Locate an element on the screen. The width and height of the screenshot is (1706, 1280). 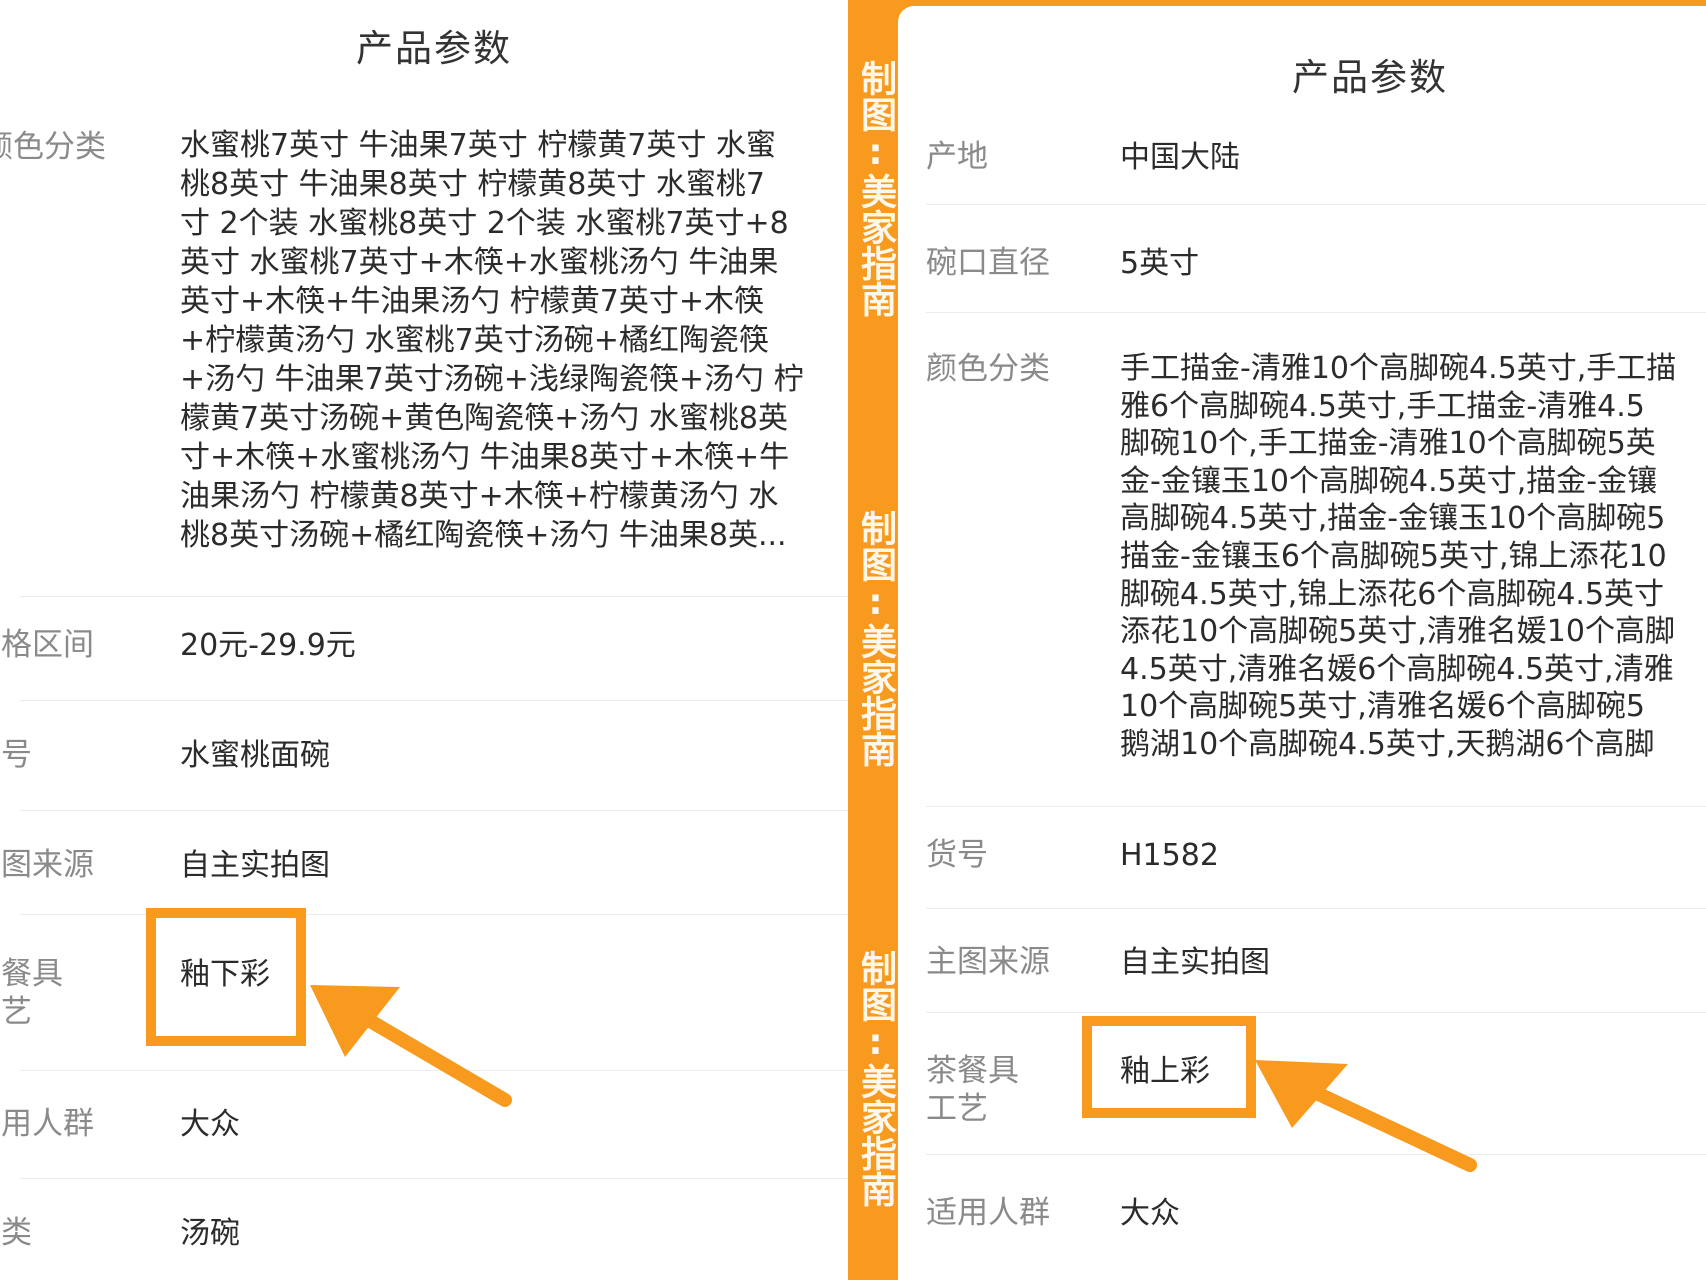
row-value: 5英寸 is located at coordinates (1160, 263).